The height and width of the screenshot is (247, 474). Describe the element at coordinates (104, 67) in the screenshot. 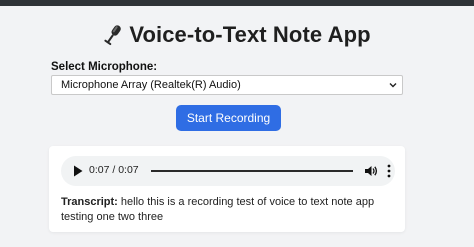

I see `microphone-label: Select Microphone:` at that location.